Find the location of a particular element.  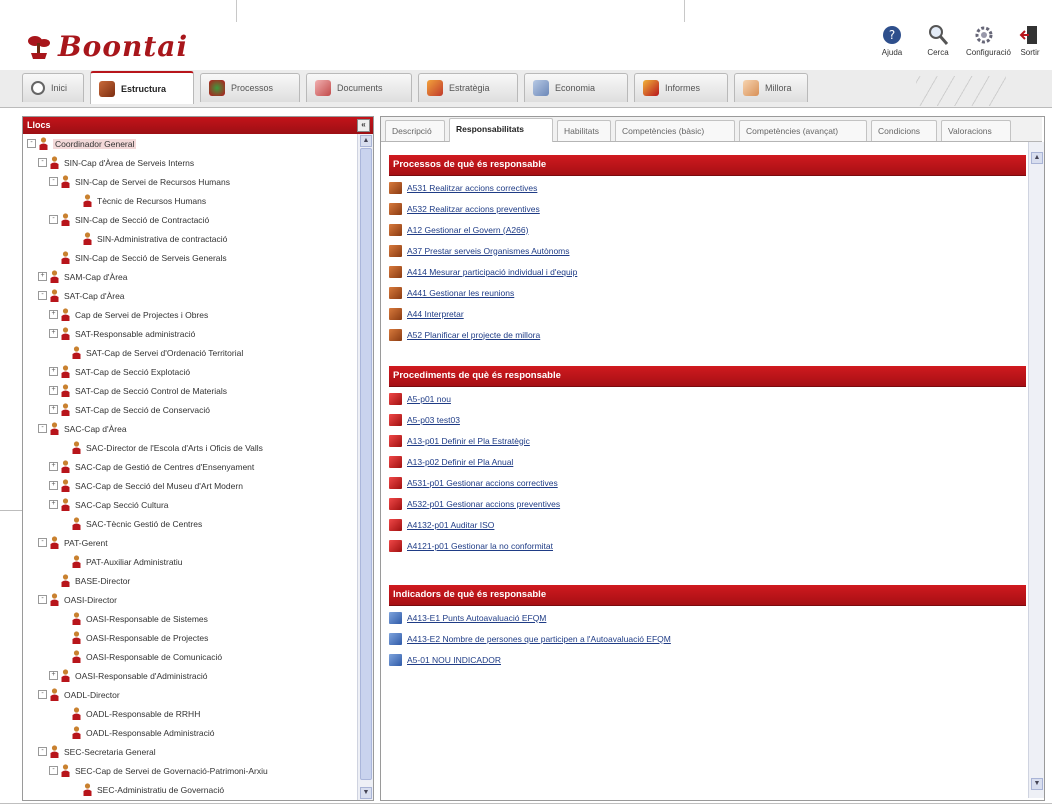

item-link: A531 Realitzar accions correctives is located at coordinates (472, 188).